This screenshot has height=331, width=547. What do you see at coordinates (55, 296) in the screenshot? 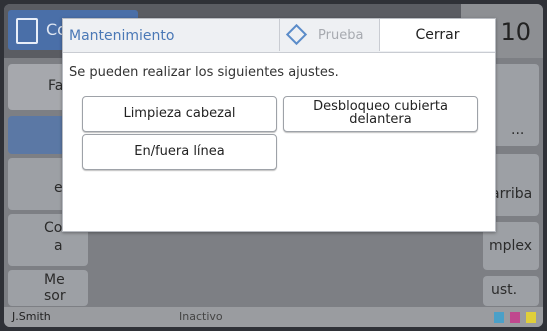
I see `background-left-text: sor` at bounding box center [55, 296].